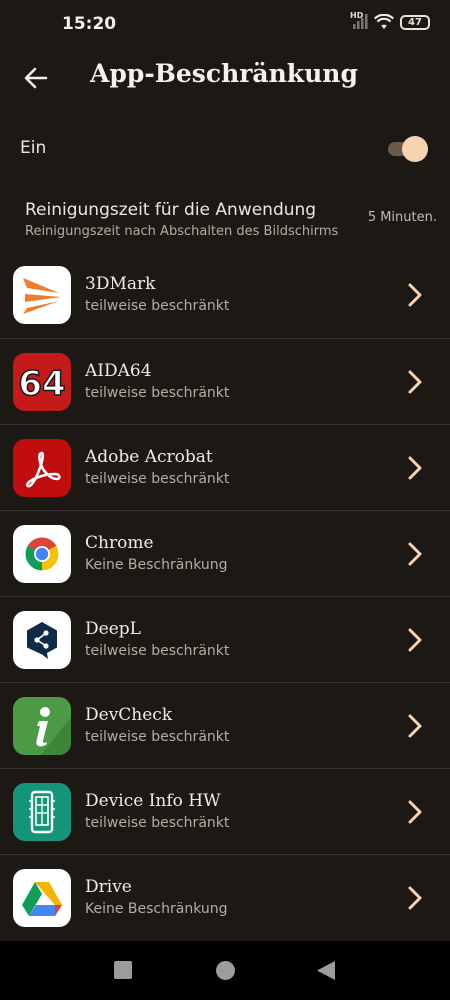 The image size is (450, 1000). What do you see at coordinates (89, 24) in the screenshot?
I see `status-time: 15:20` at bounding box center [89, 24].